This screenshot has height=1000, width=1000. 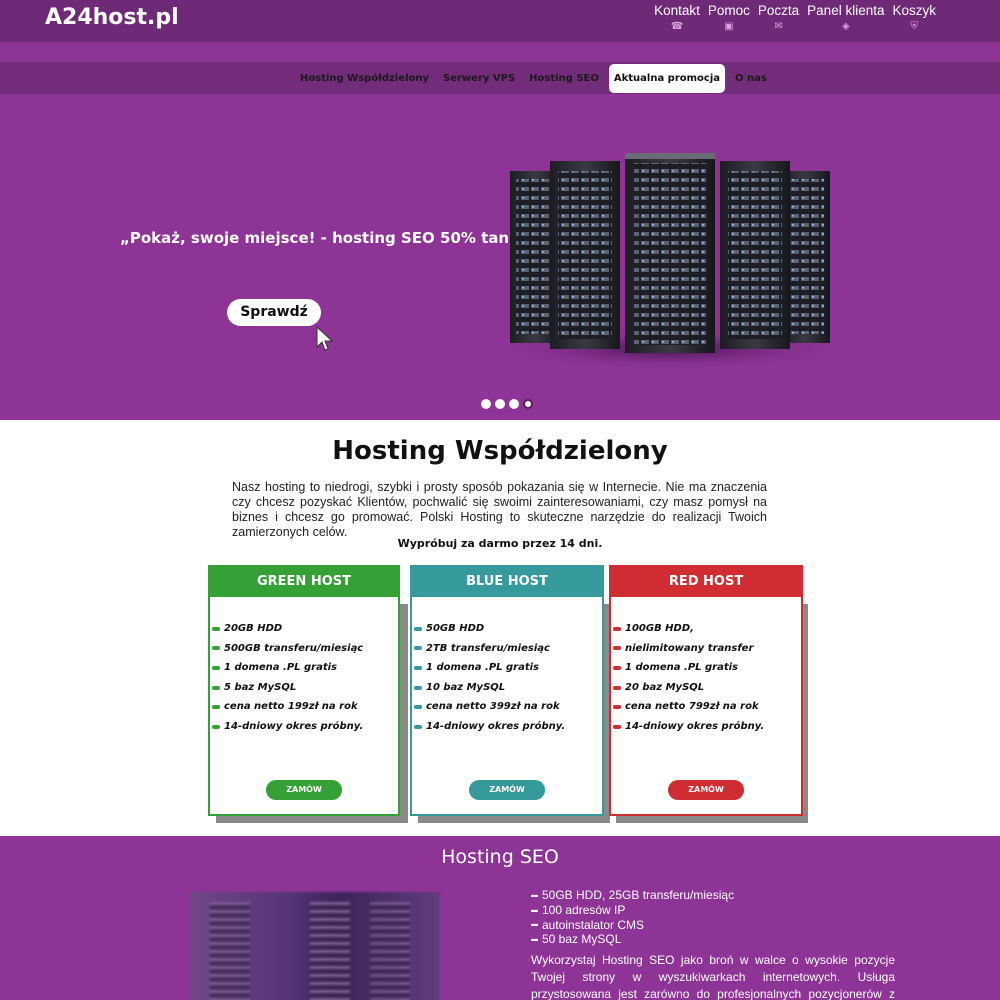 I want to click on trial-text: Wypróbuj za darmo przez 14 dni., so click(x=500, y=543).